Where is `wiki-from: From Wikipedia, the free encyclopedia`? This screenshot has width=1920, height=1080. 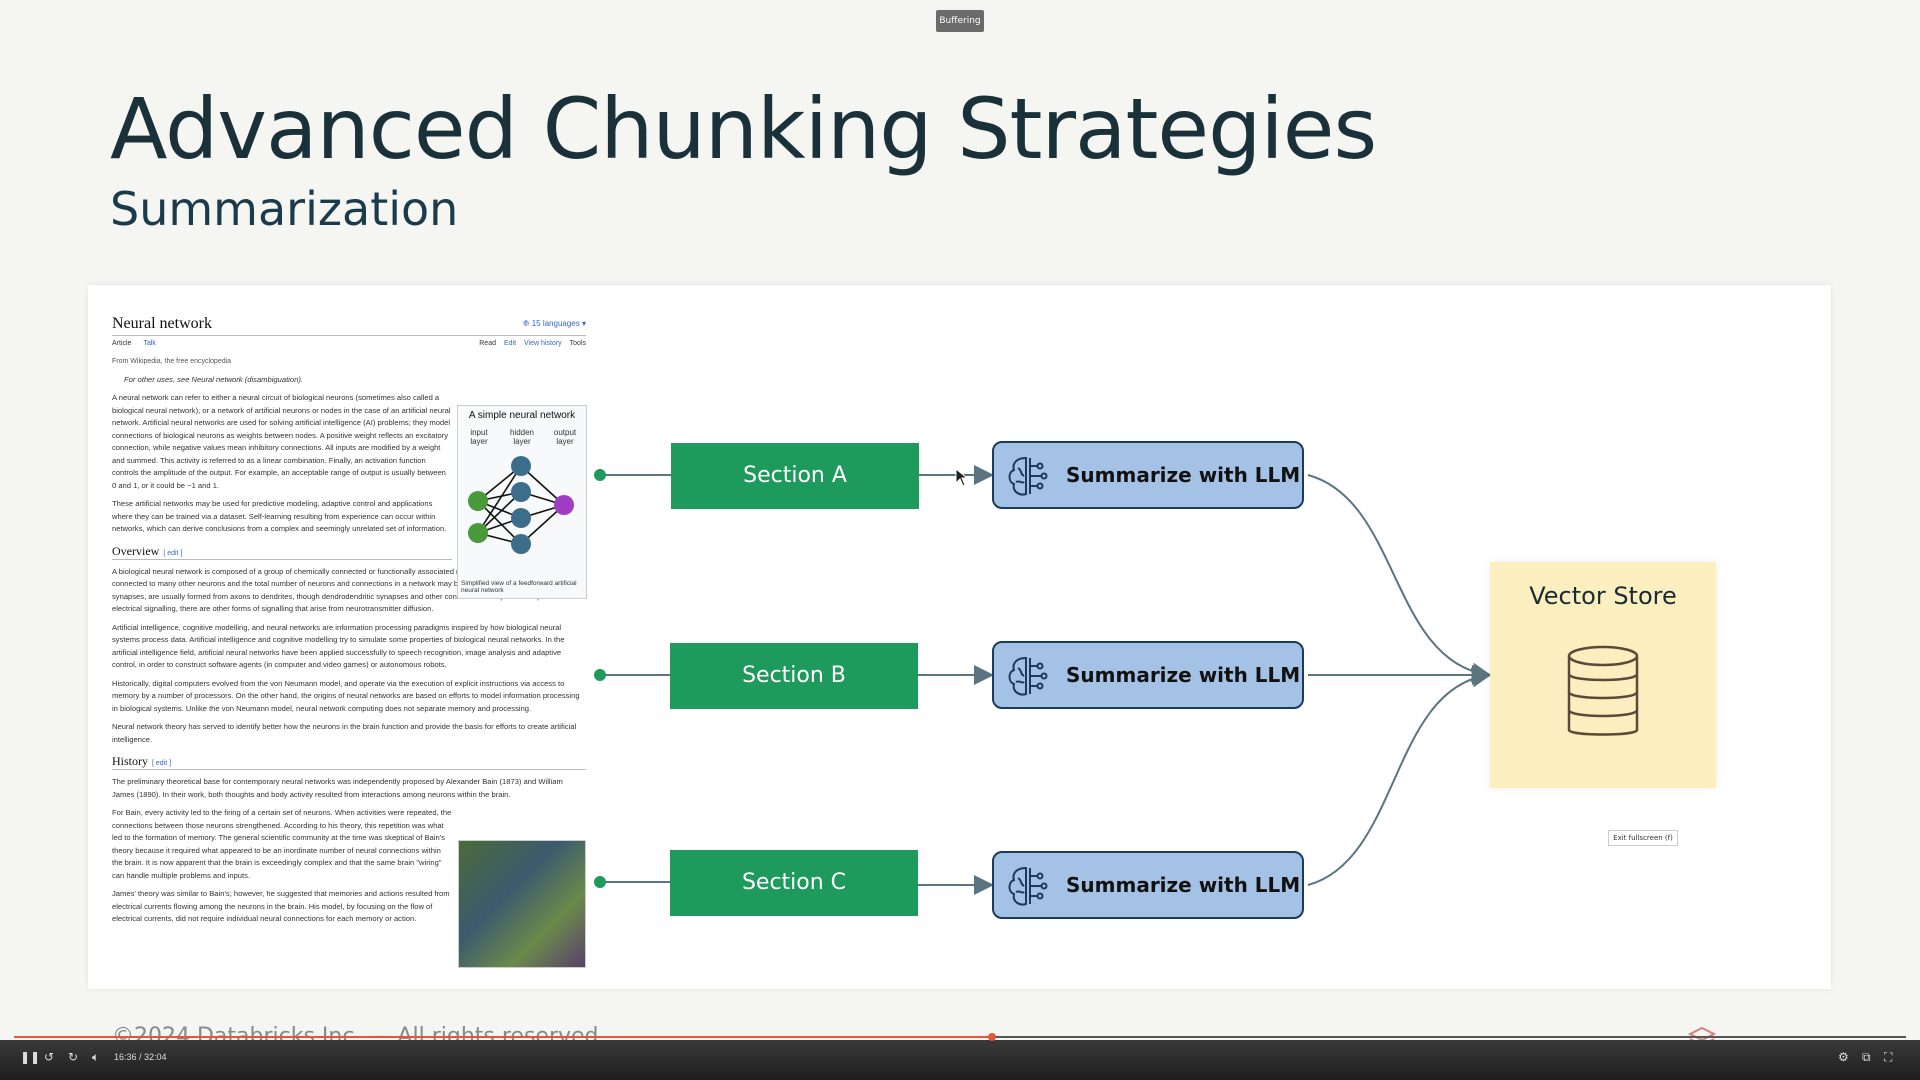
wiki-from: From Wikipedia, the free encyclopedia is located at coordinates (172, 361).